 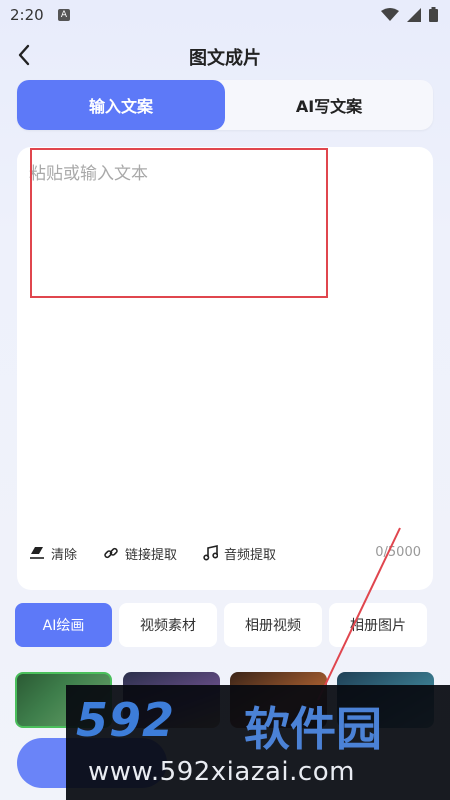 What do you see at coordinates (27, 15) in the screenshot?
I see `status-time: 2:20` at bounding box center [27, 15].